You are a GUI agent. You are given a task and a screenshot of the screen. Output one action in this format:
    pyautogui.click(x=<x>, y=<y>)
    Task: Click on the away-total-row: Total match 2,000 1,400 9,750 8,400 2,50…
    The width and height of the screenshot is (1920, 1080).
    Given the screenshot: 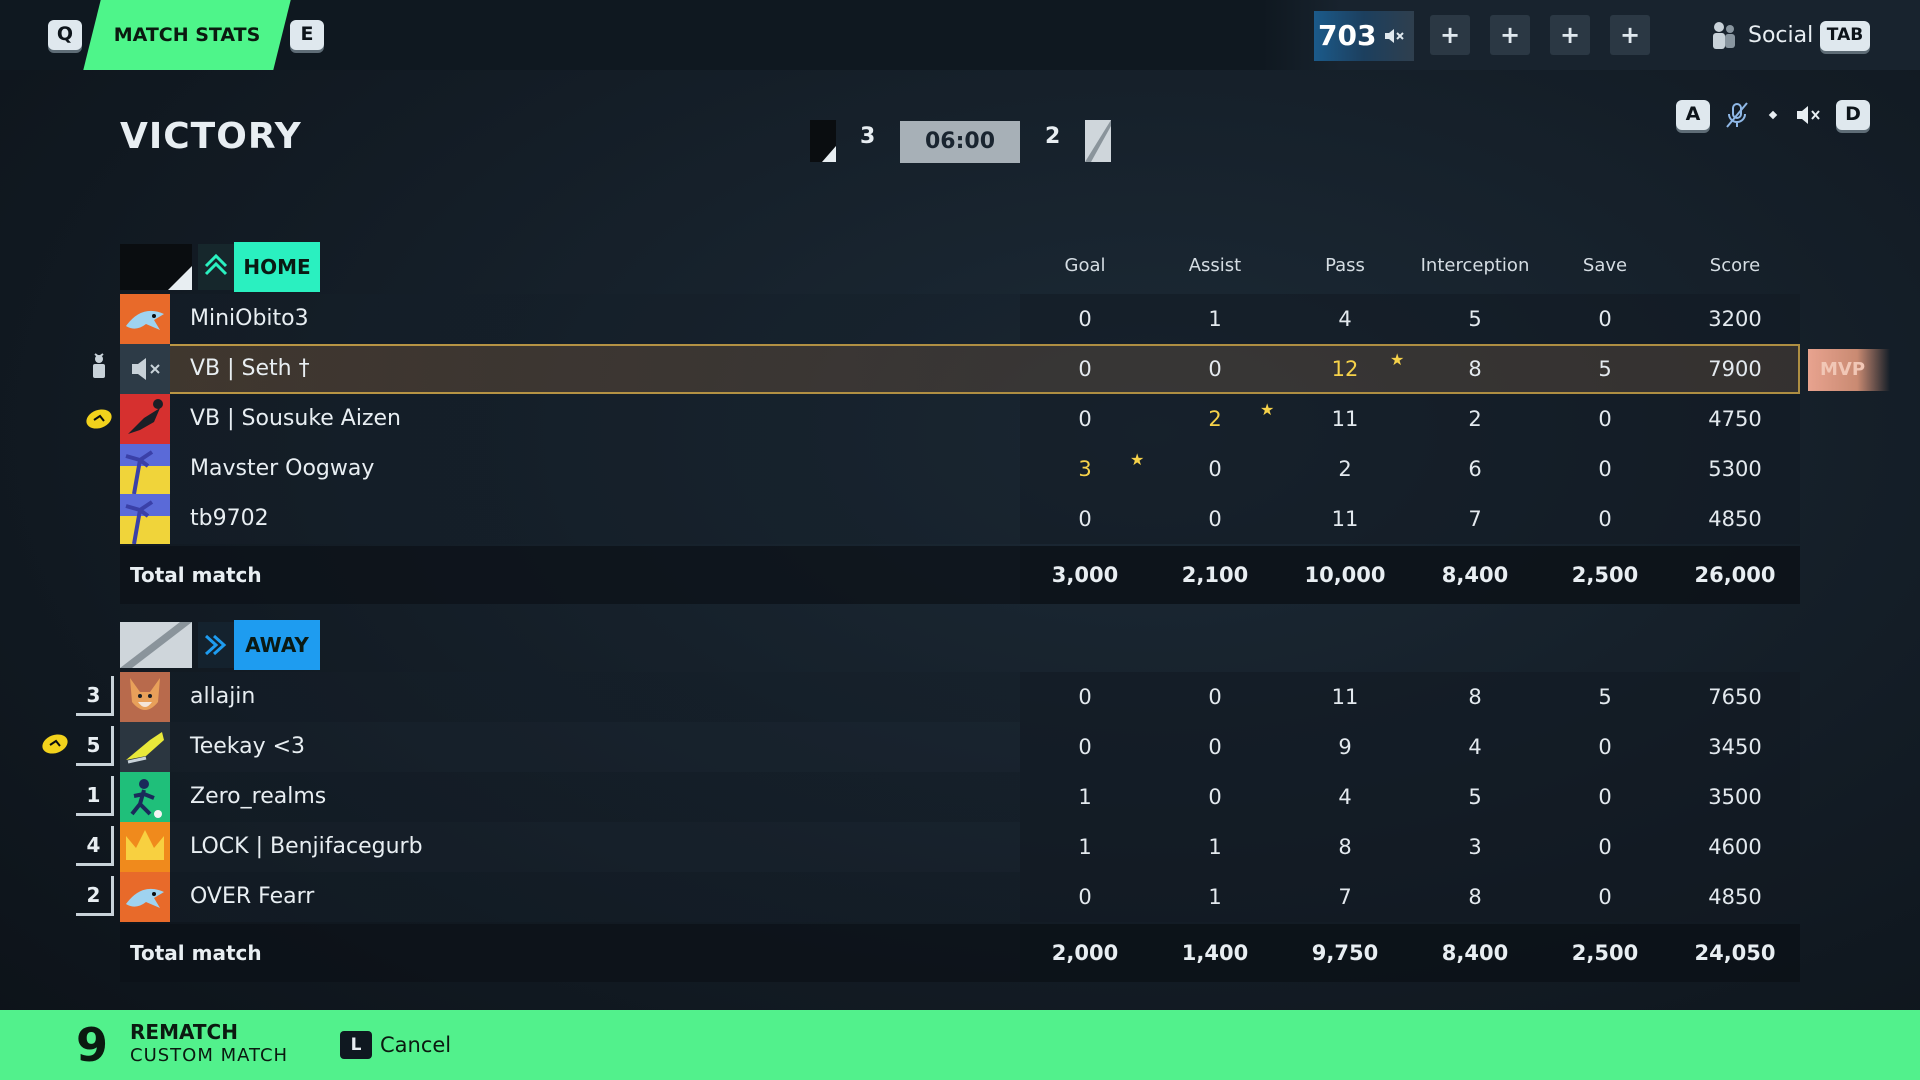 What is the action you would take?
    pyautogui.click(x=960, y=953)
    